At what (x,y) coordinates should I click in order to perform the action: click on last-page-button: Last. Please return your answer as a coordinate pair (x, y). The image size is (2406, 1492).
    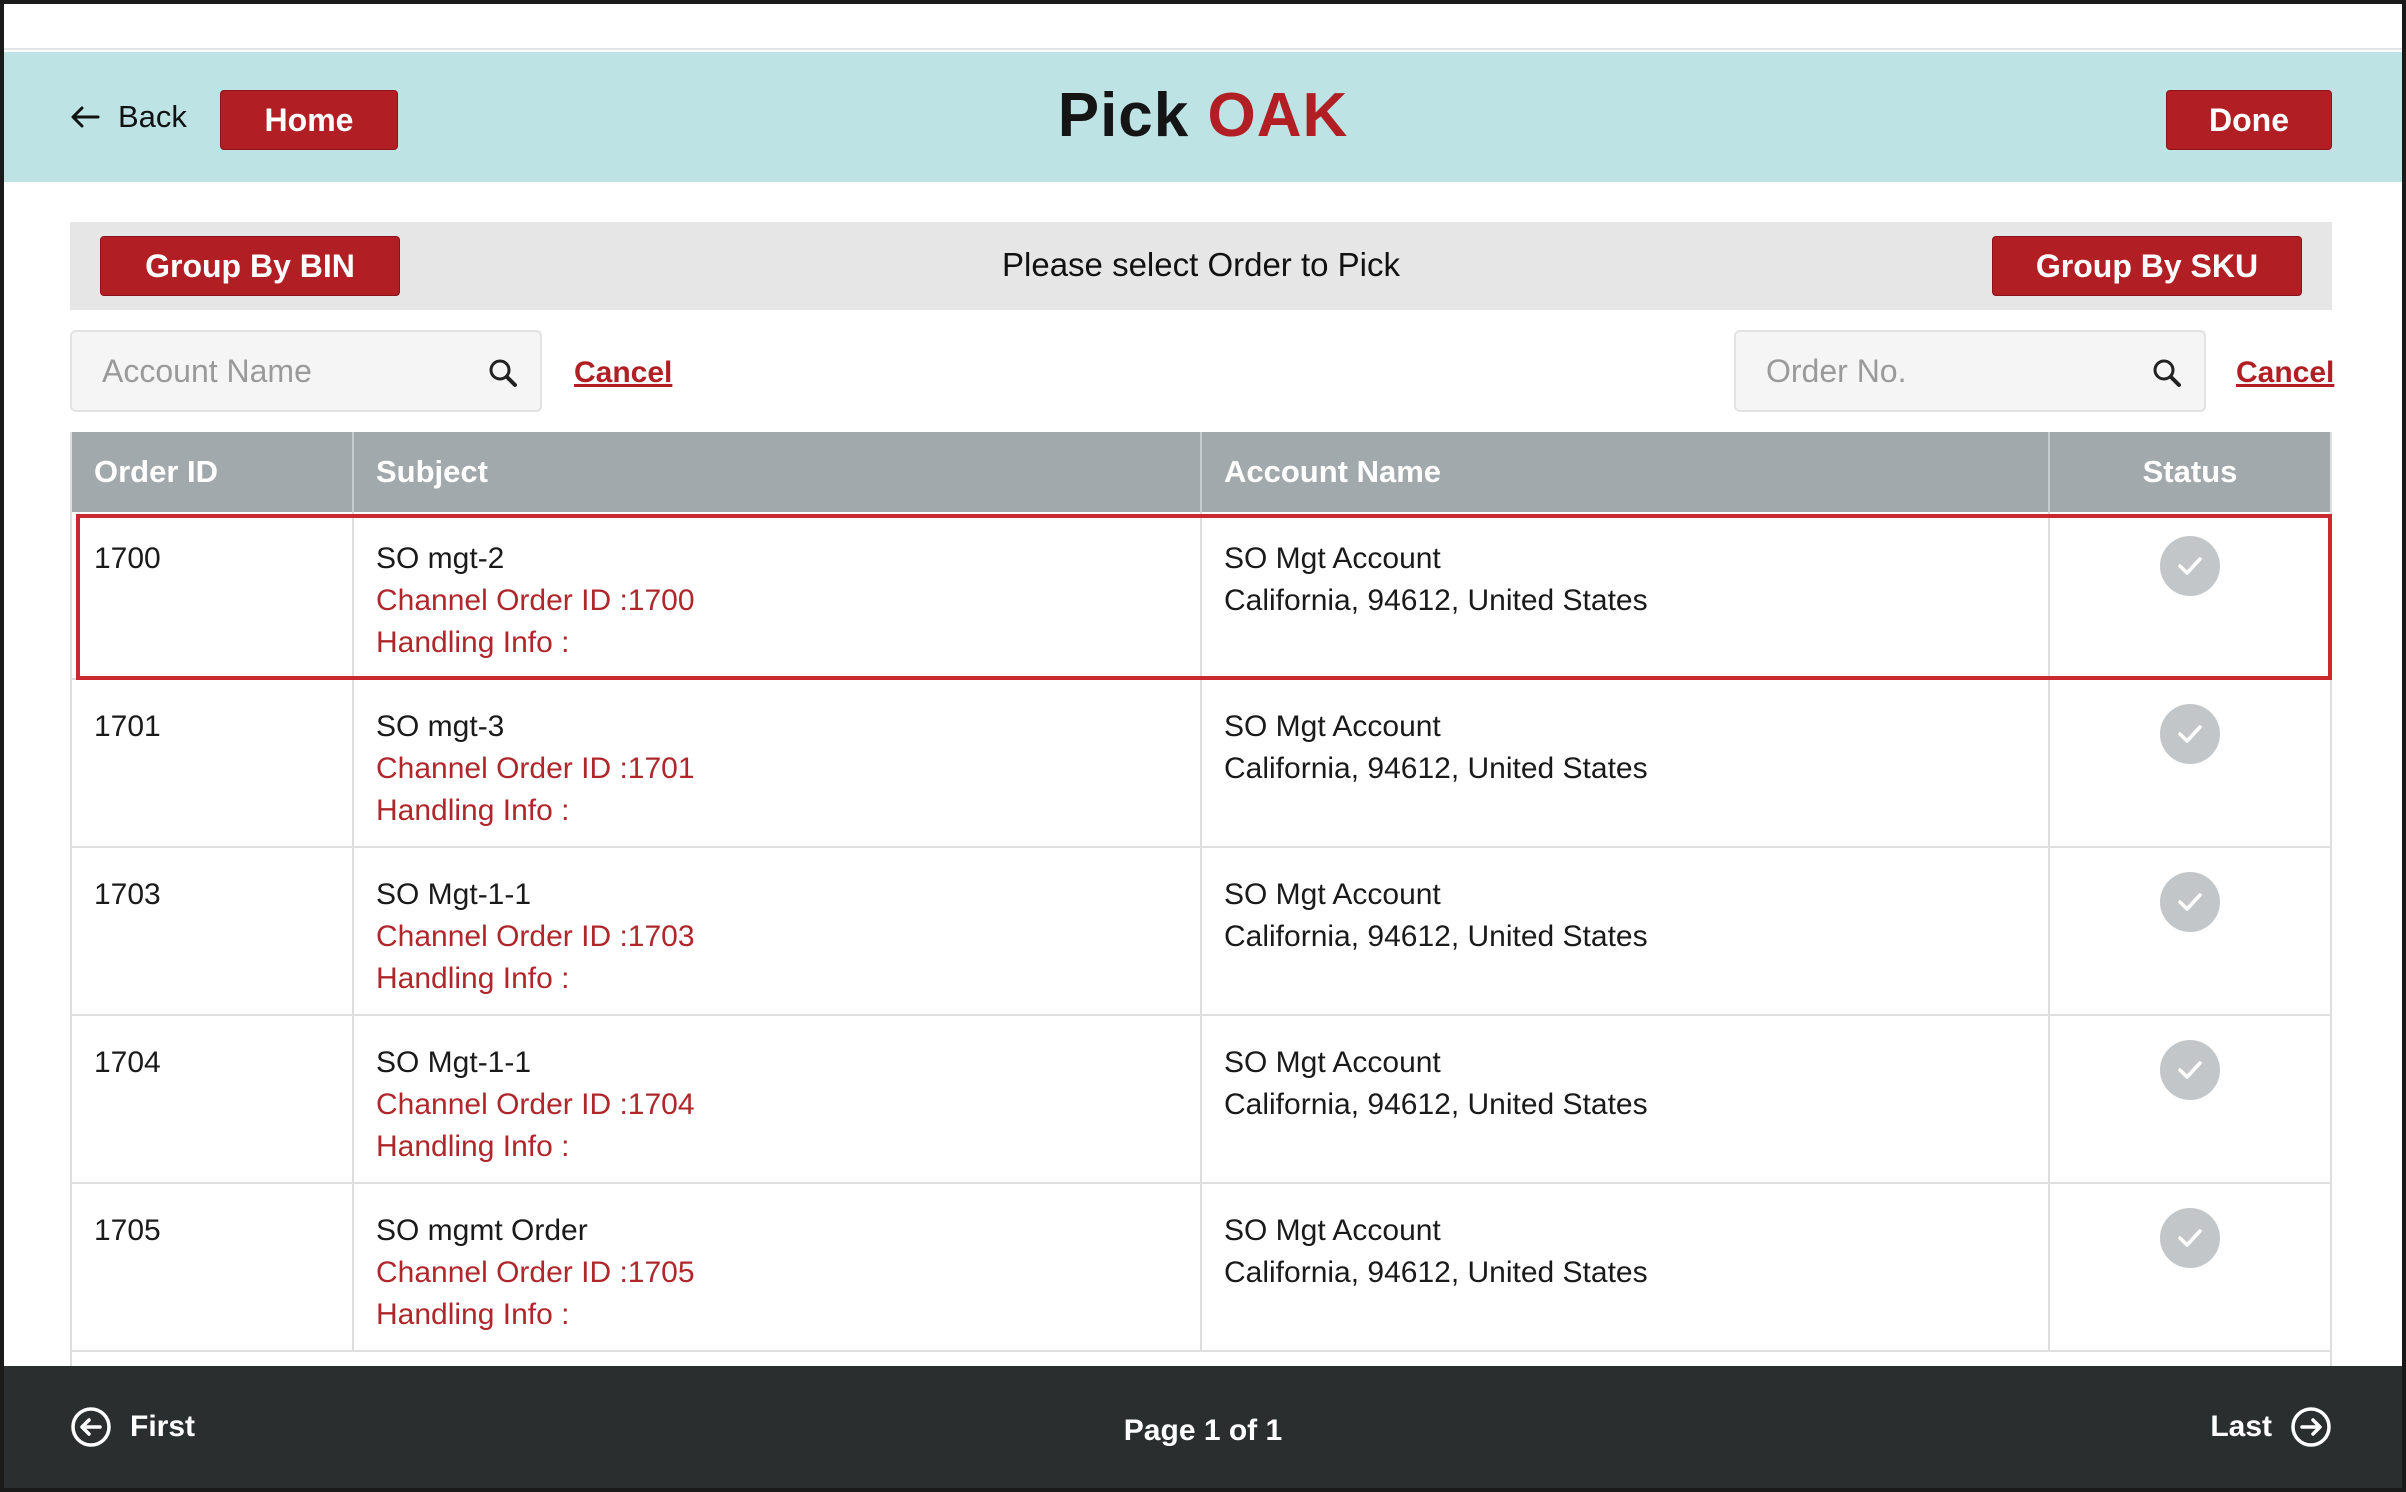
    Looking at the image, I should click on (2271, 1427).